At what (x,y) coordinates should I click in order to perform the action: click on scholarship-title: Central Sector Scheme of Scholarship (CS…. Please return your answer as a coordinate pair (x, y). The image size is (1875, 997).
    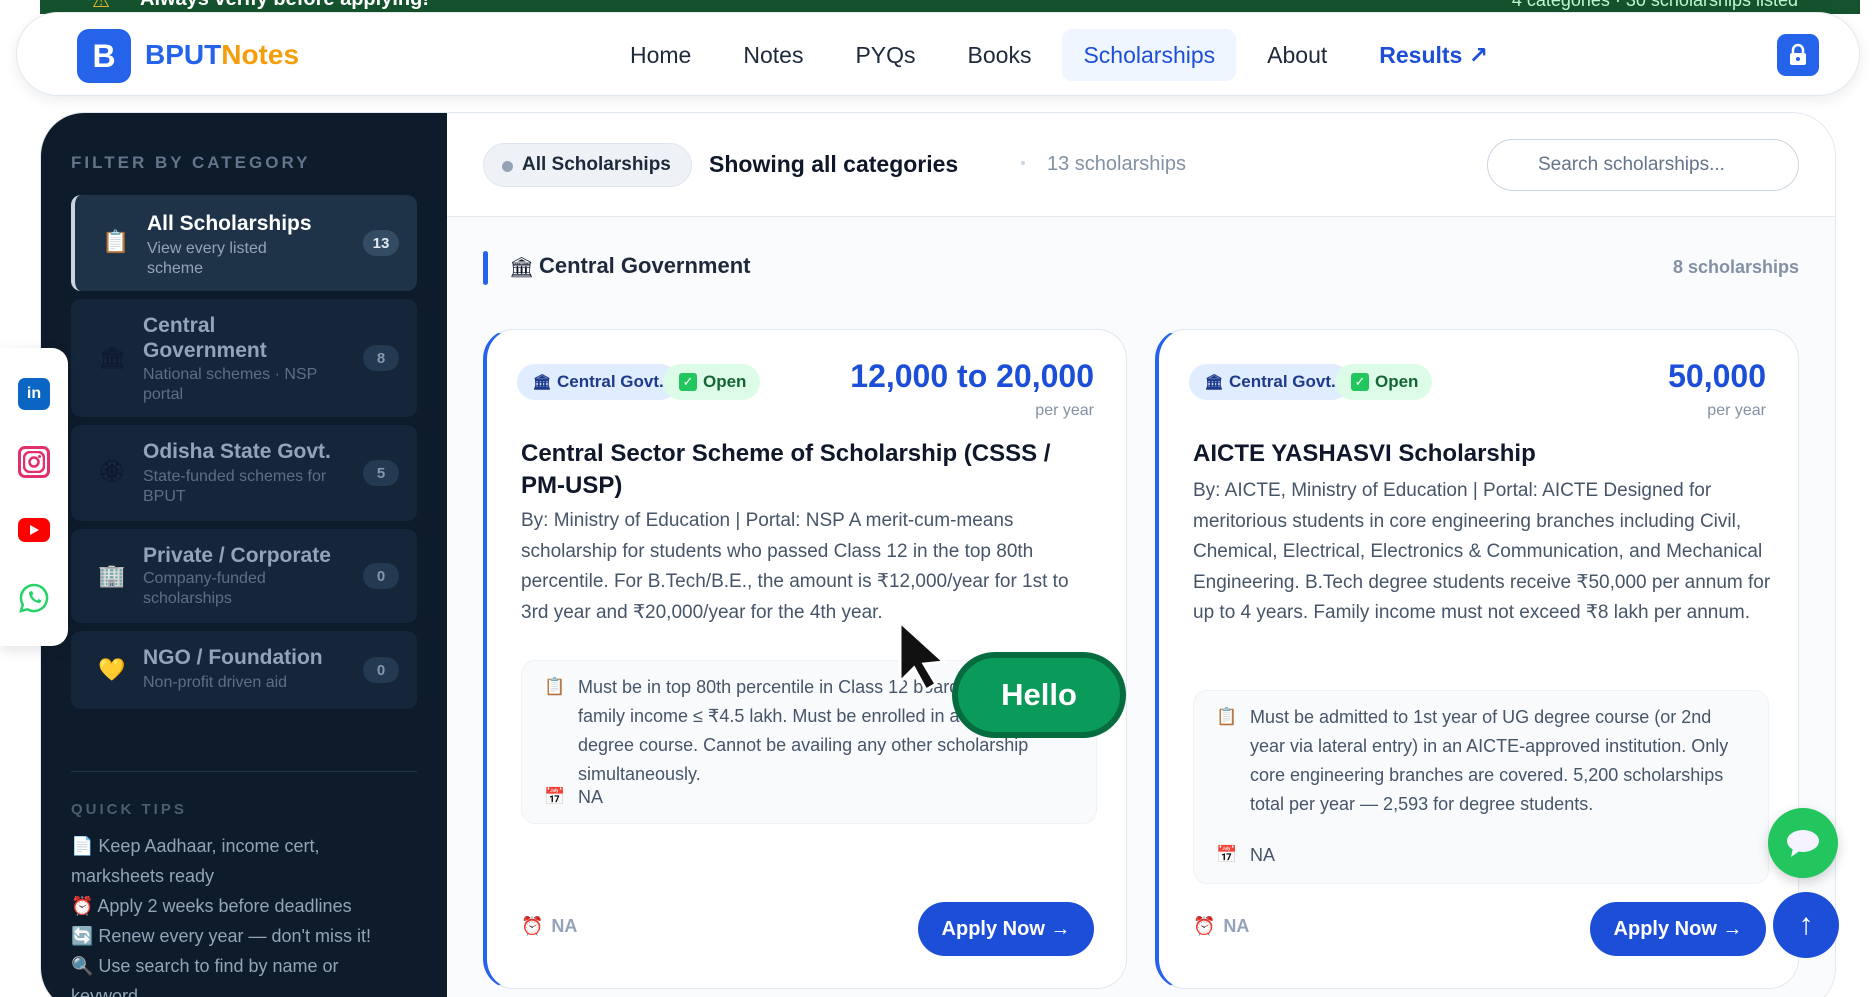
    Looking at the image, I should click on (786, 469).